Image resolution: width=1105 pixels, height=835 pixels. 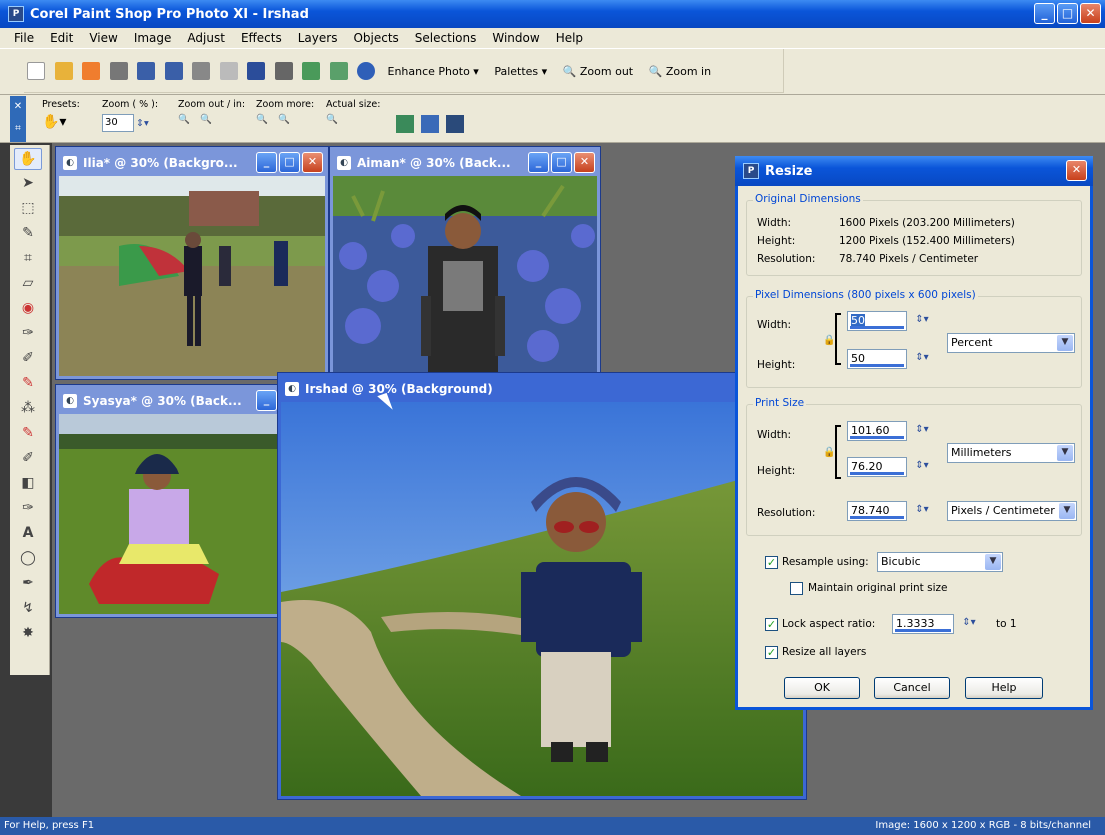 What do you see at coordinates (18, 119) in the screenshot?
I see `options-bar-grip: ✕ ⌗` at bounding box center [18, 119].